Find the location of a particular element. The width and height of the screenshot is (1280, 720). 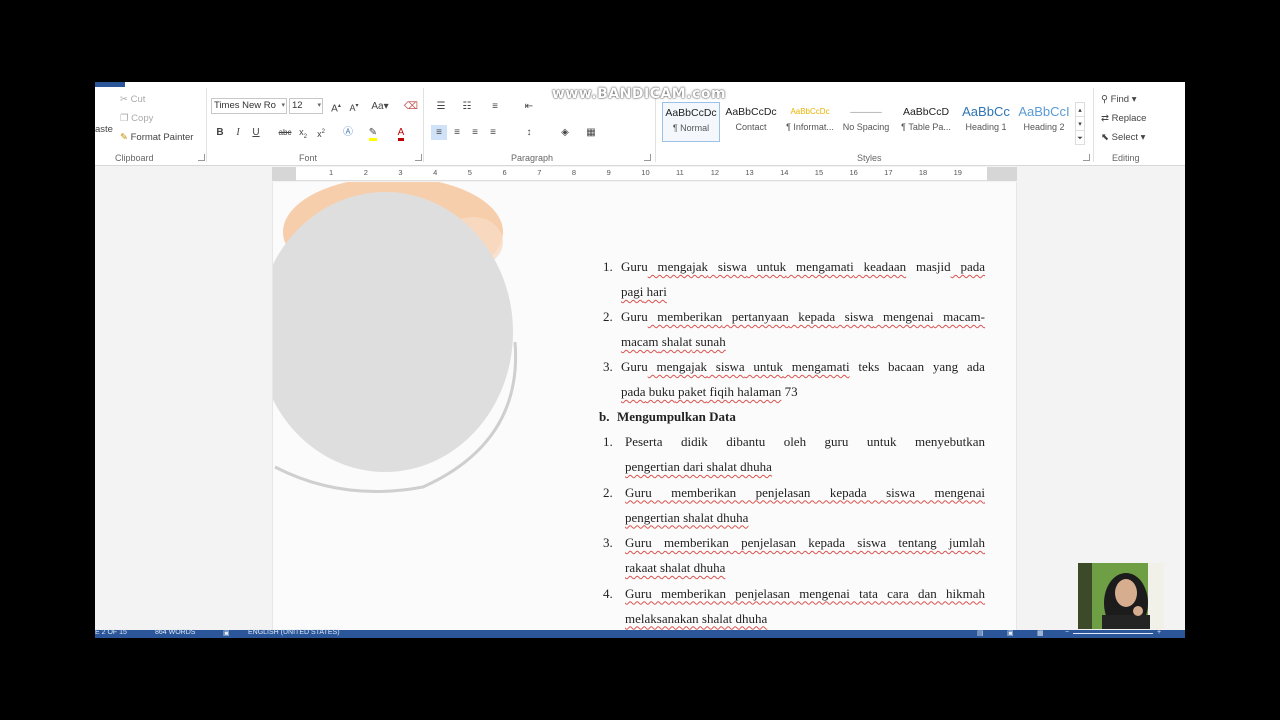

font-color-icon: A is located at coordinates (401, 133).